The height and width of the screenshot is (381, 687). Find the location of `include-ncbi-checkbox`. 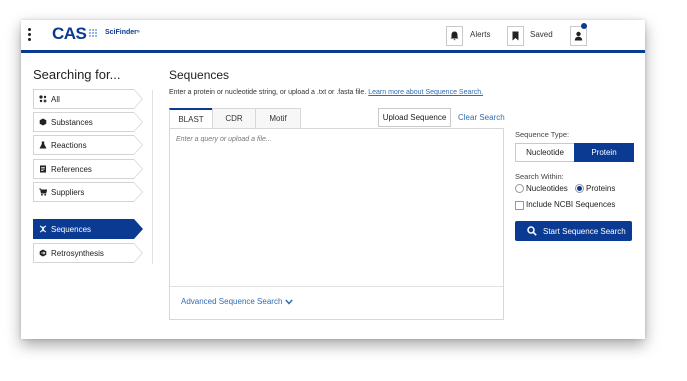

include-ncbi-checkbox is located at coordinates (519, 205).